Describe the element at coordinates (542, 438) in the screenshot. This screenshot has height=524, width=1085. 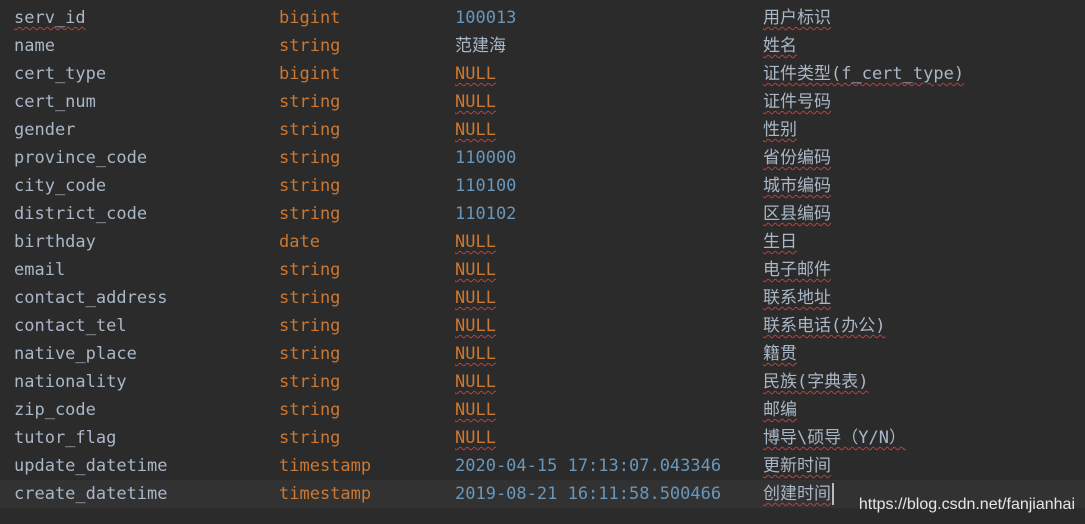
I see `code-line: tutor_flag string NULL 博导\硕导（Y/N）` at that location.